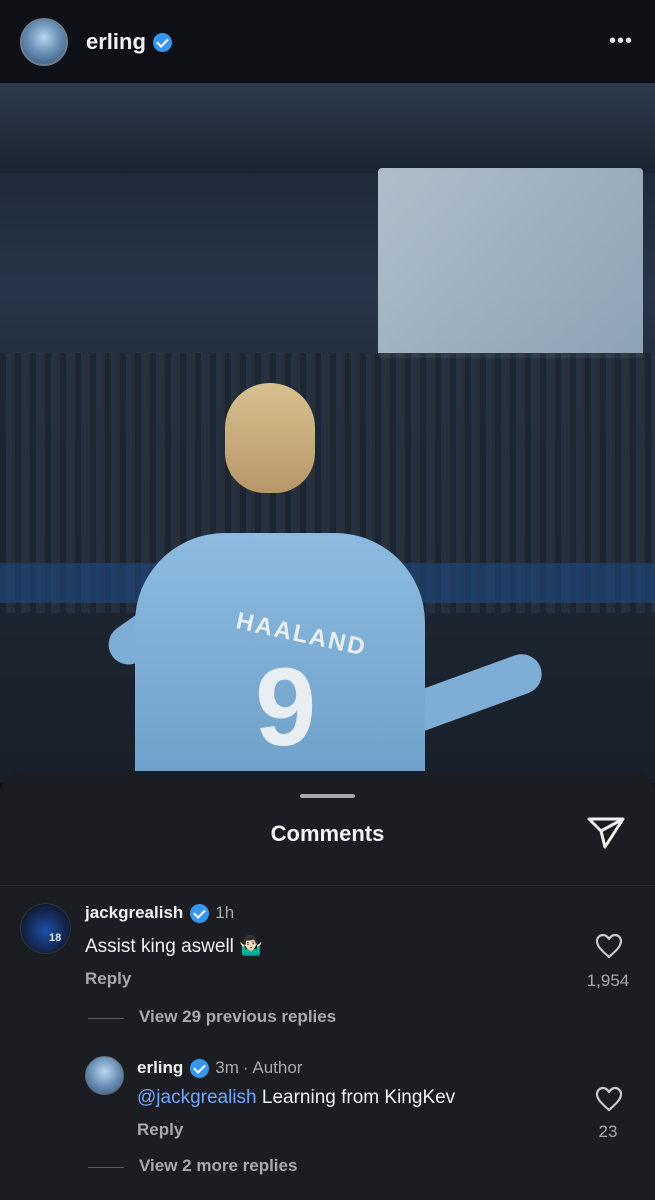  I want to click on stadium-screen, so click(510, 263).